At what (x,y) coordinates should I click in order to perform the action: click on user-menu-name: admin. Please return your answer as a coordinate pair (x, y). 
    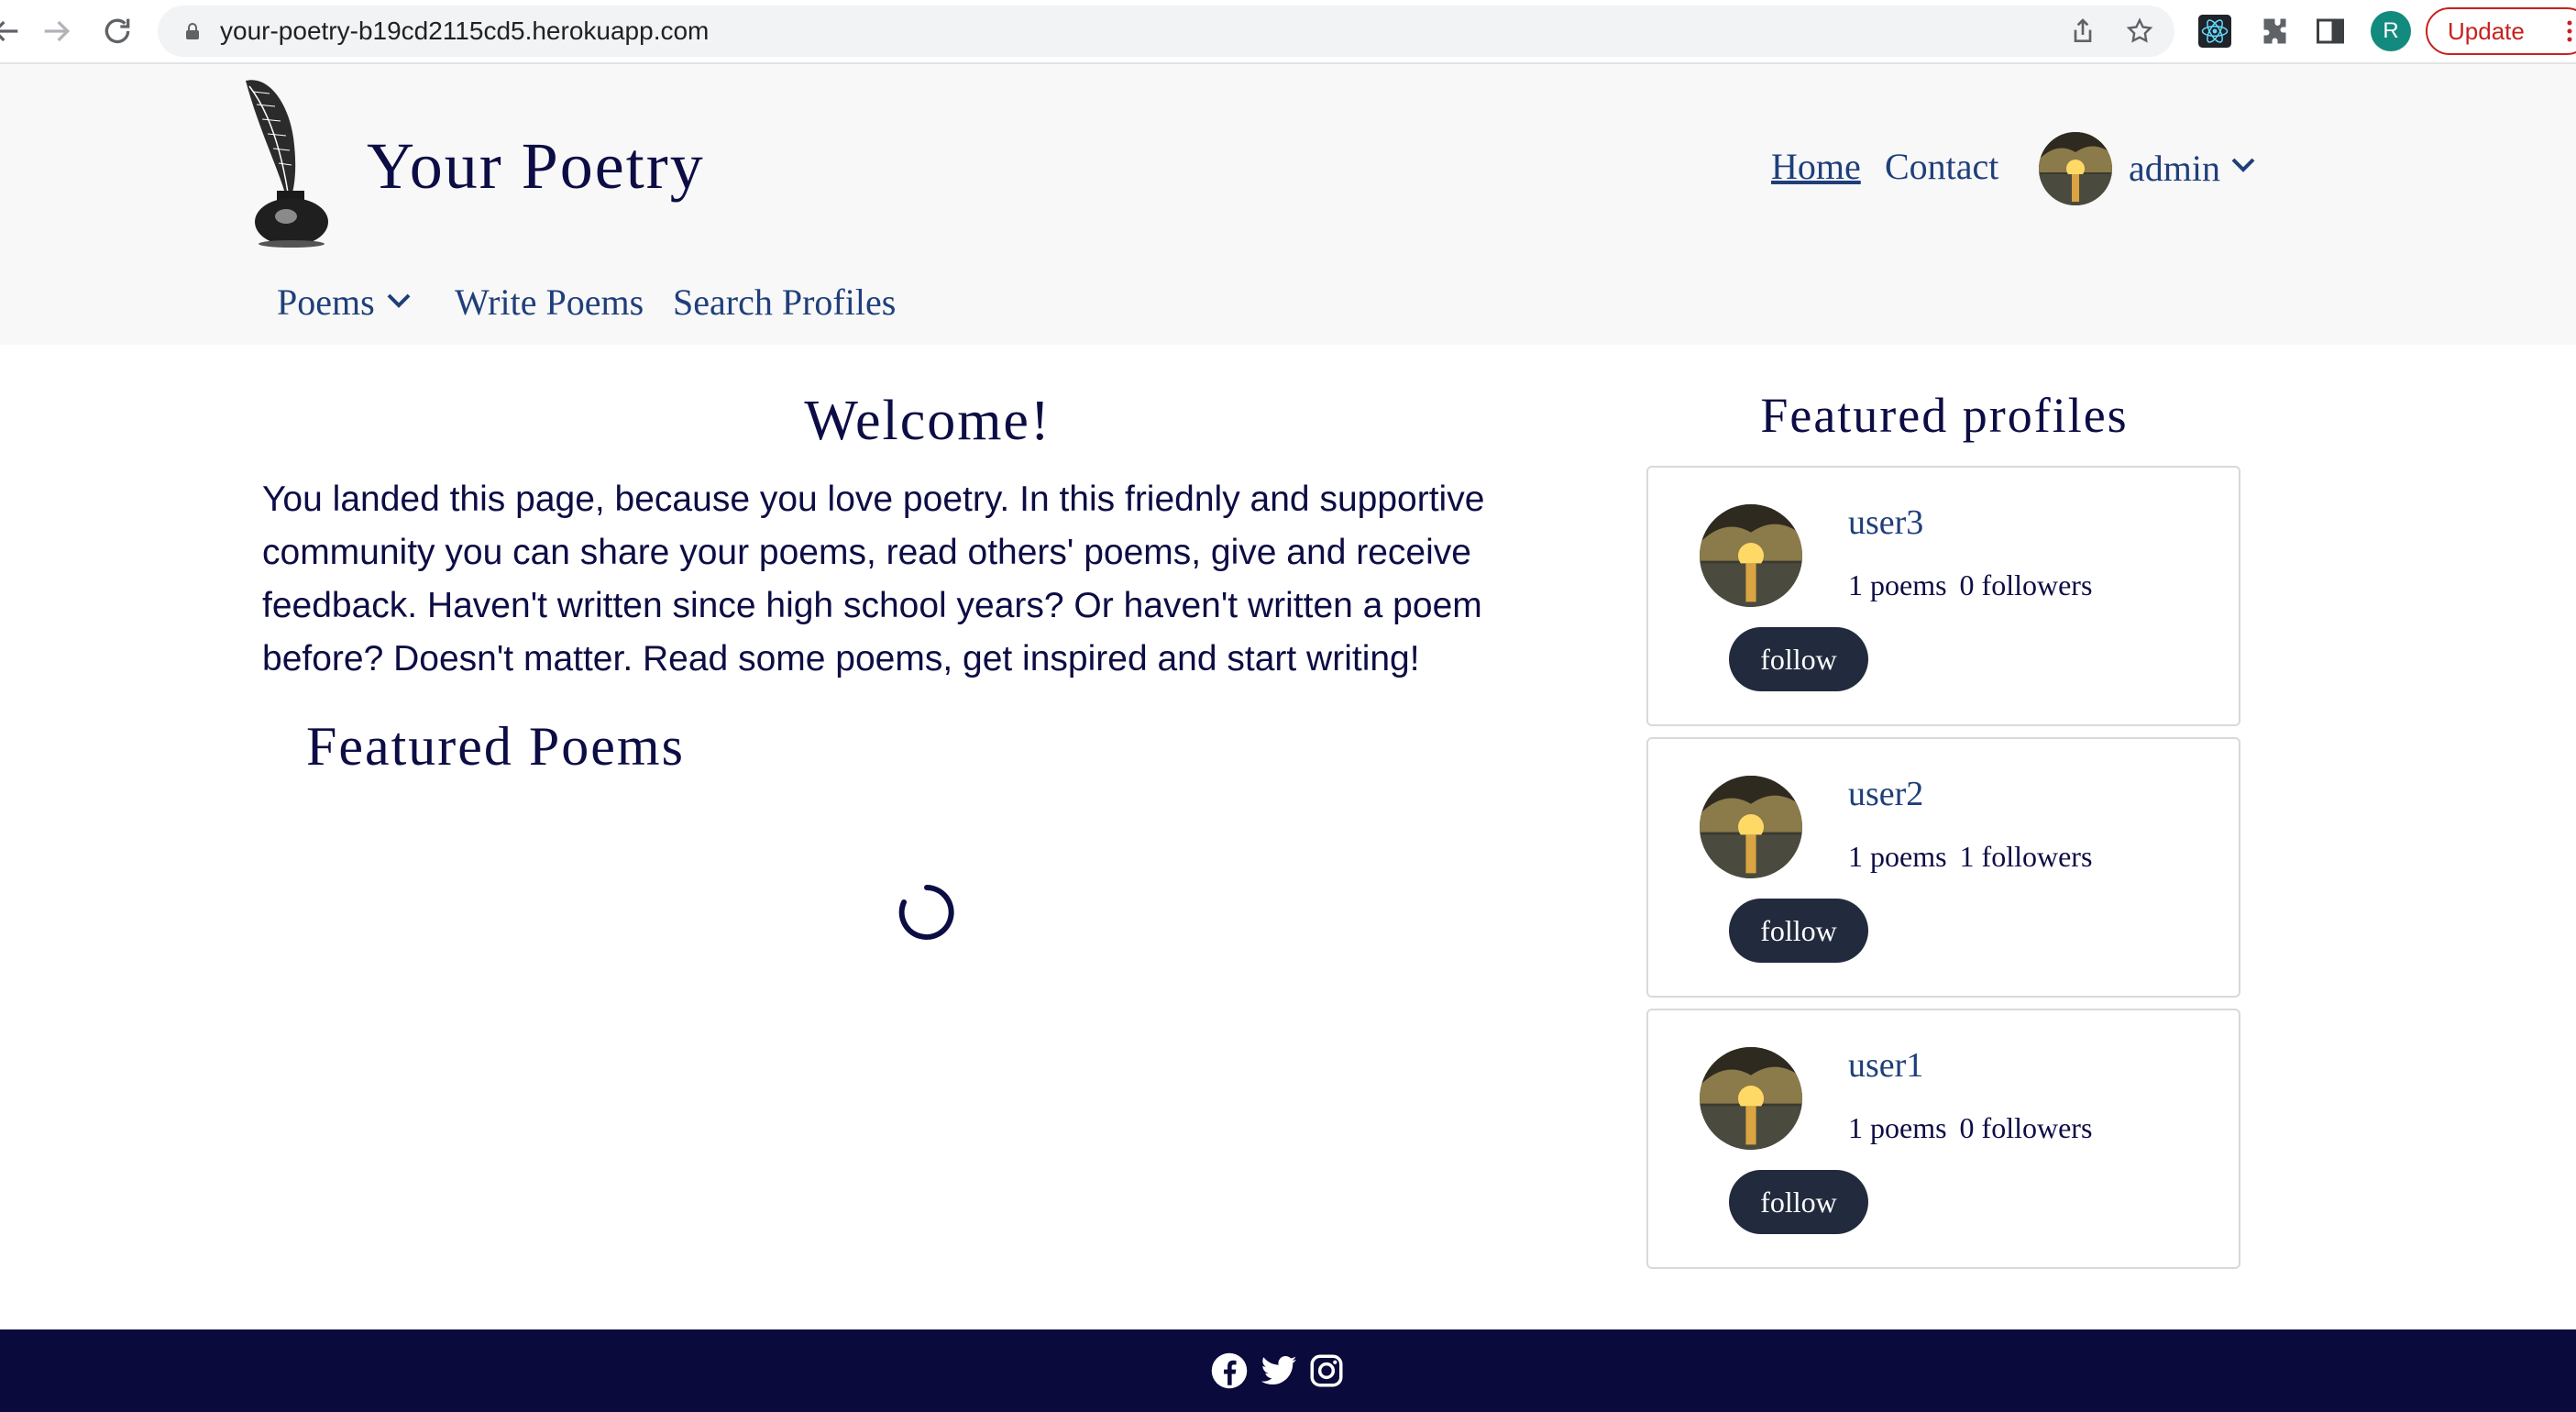
    Looking at the image, I should click on (2174, 168).